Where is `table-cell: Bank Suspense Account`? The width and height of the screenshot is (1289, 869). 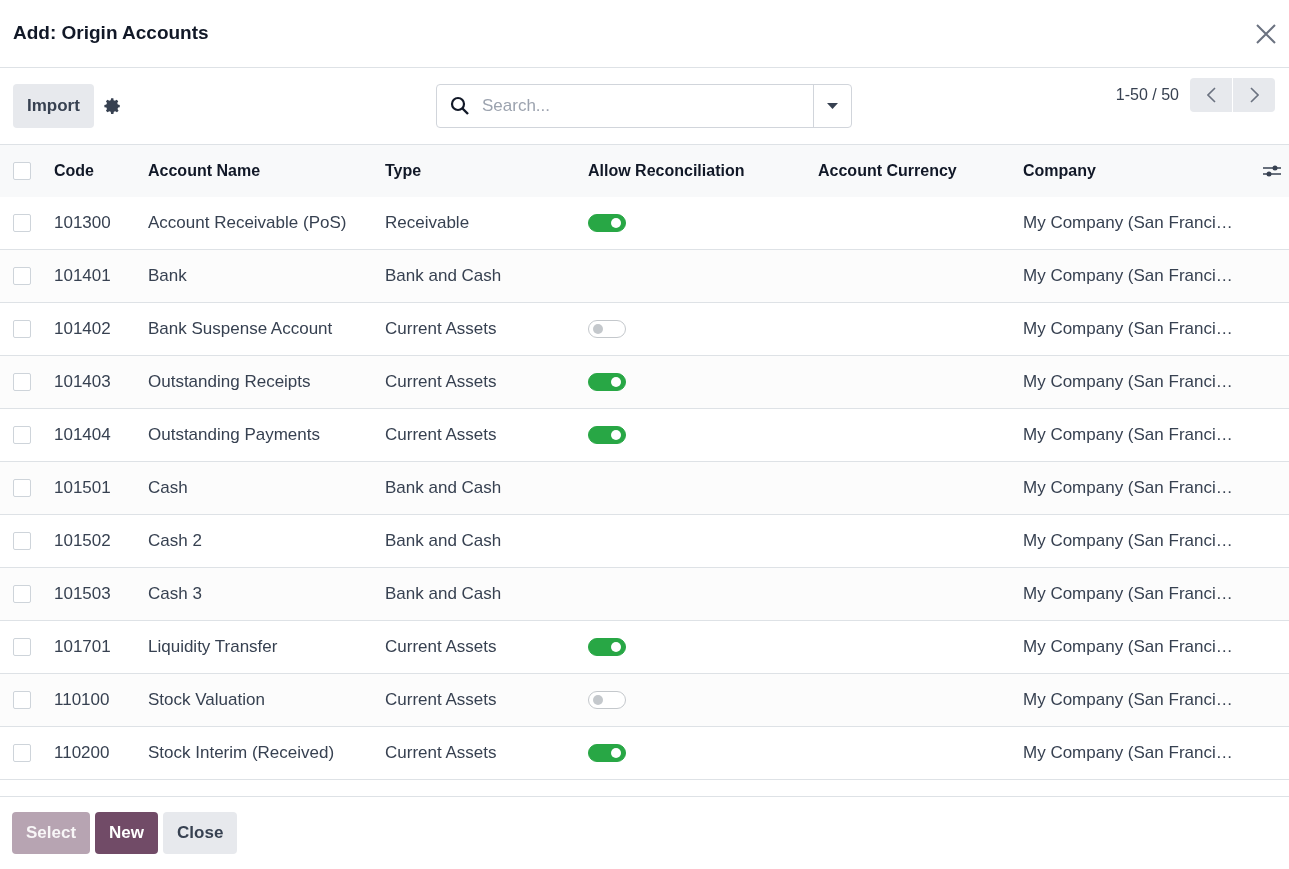 table-cell: Bank Suspense Account is located at coordinates (240, 329).